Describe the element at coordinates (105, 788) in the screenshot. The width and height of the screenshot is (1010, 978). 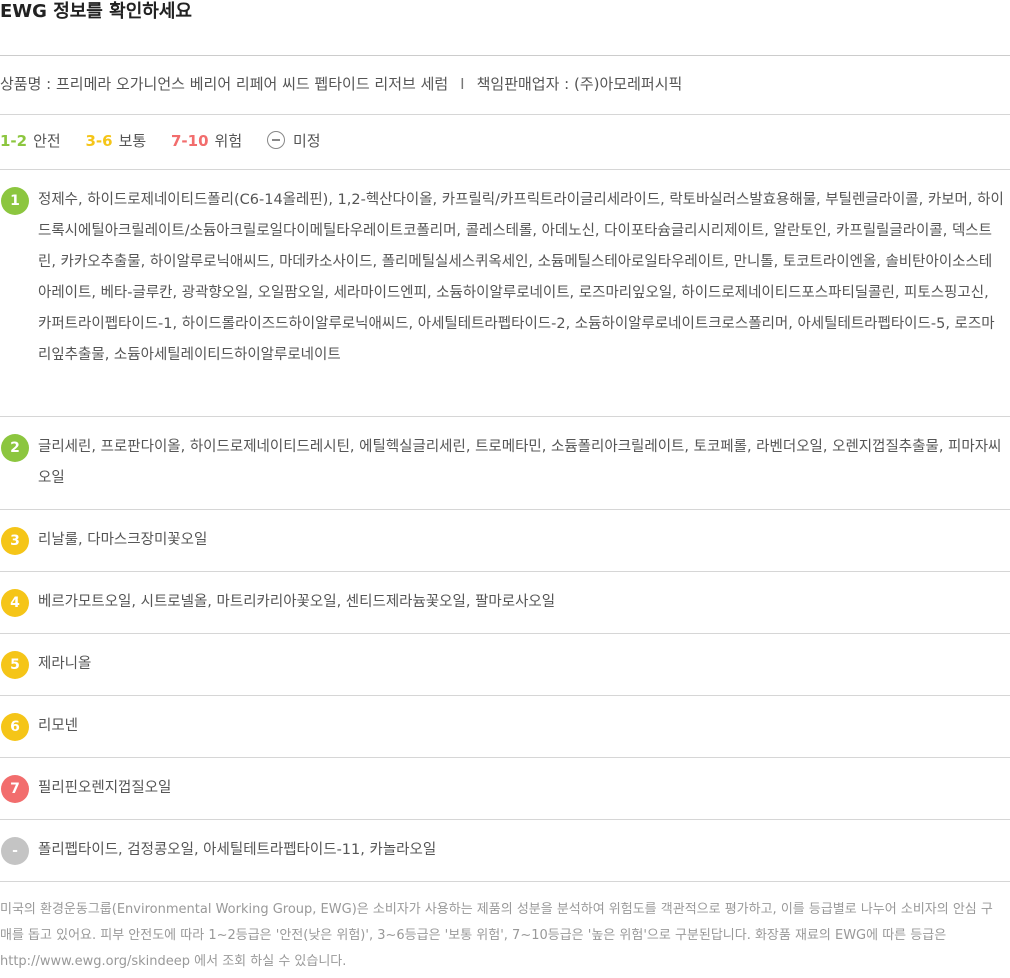
I see `ingredient-list: 필리핀오렌지껍질오일` at that location.